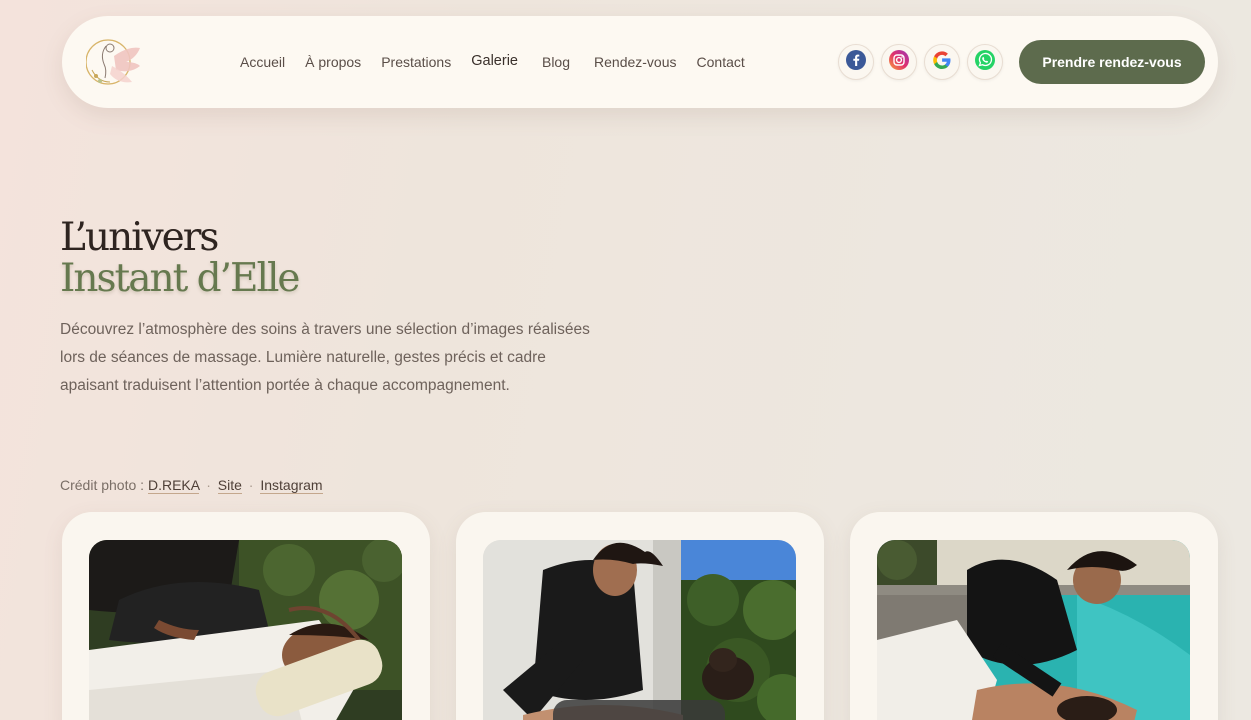 The height and width of the screenshot is (720, 1251). I want to click on nav-contact: Contact, so click(721, 62).